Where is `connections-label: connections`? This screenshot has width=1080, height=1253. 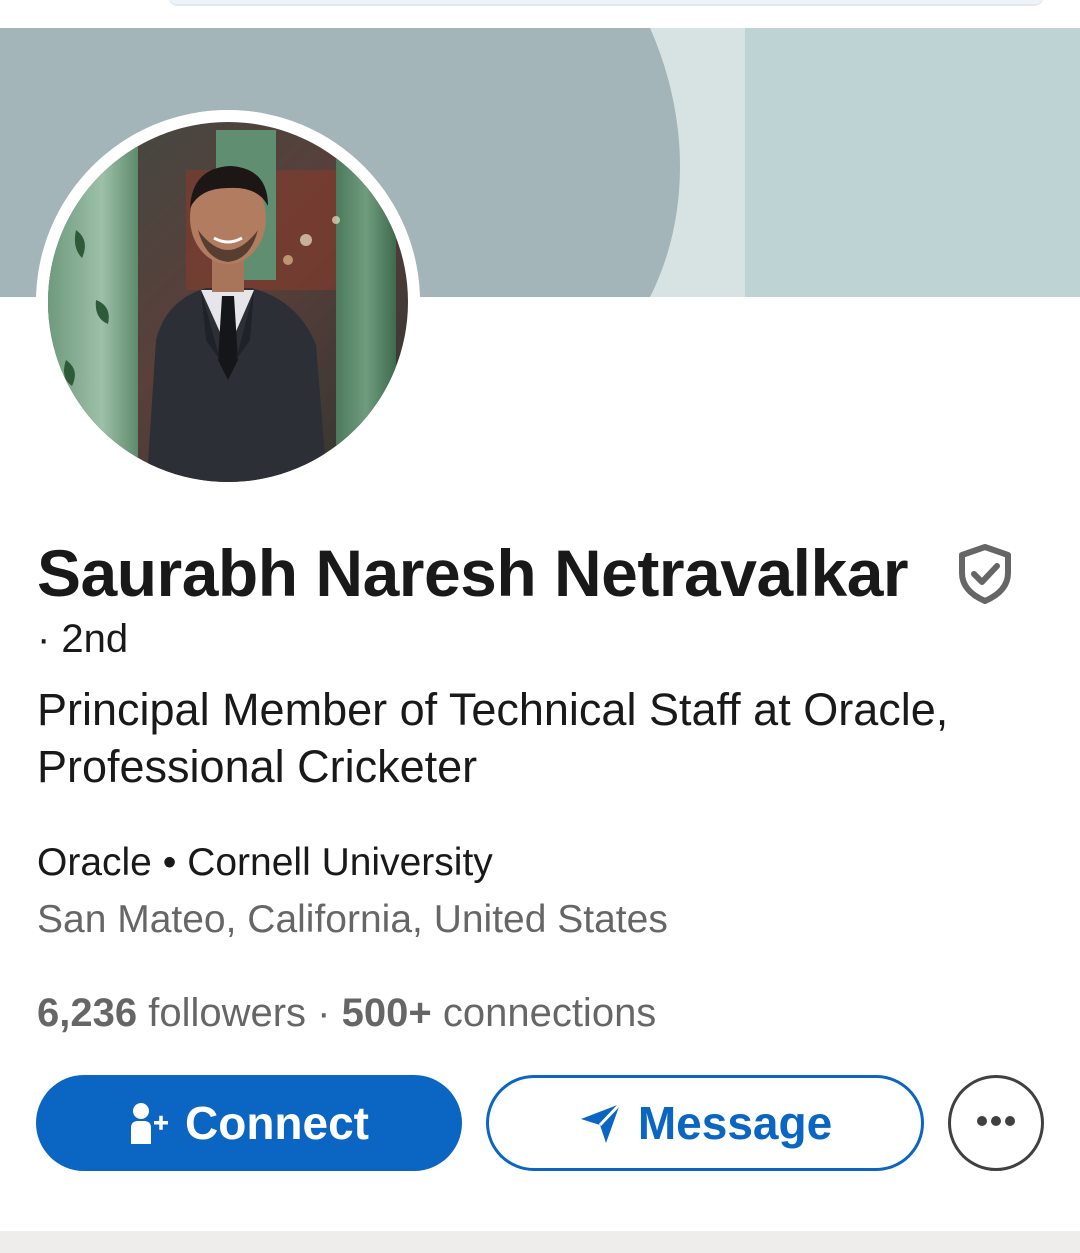
connections-label: connections is located at coordinates (544, 1013).